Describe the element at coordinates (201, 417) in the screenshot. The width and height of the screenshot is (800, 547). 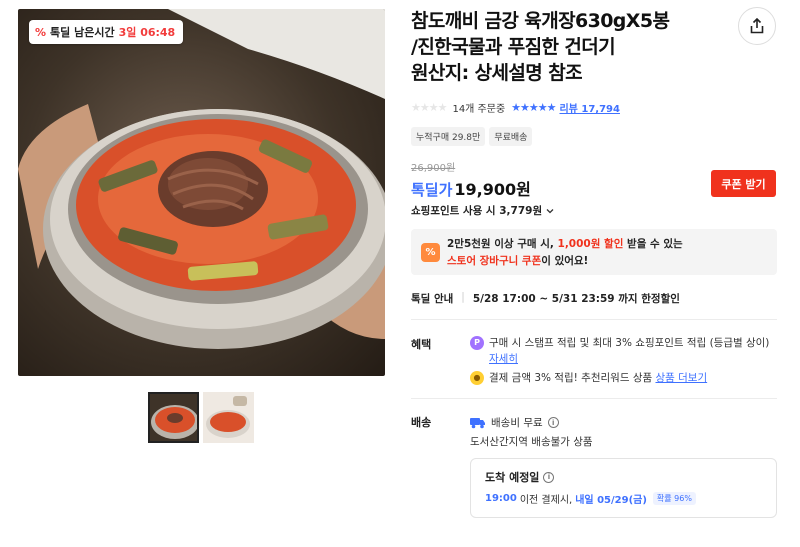
I see `thumbnail-list` at that location.